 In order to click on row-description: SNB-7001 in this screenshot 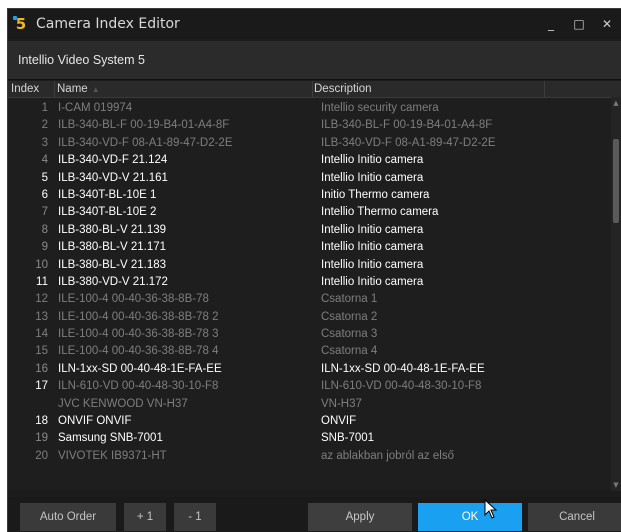, I will do `click(466, 438)`.